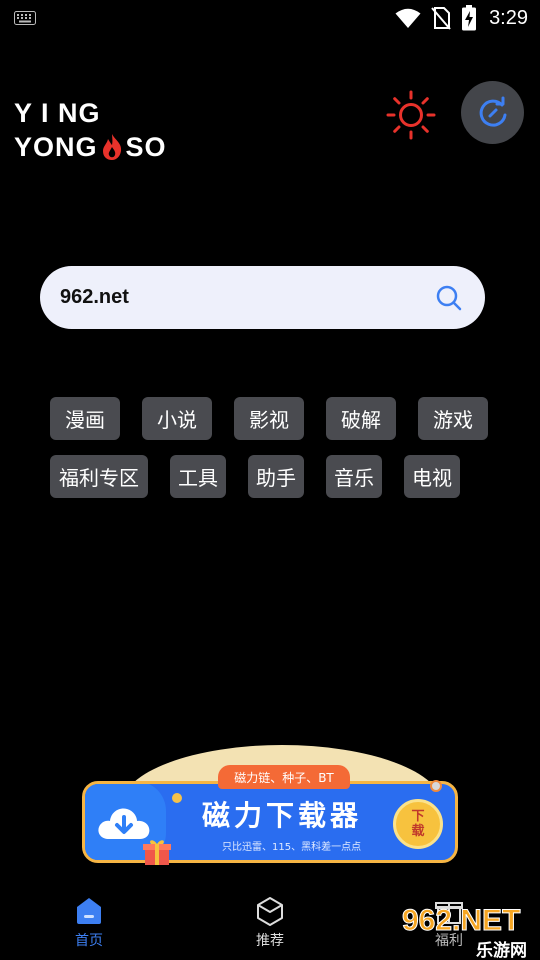  Describe the element at coordinates (269, 418) in the screenshot. I see `tag-video: 影视` at that location.